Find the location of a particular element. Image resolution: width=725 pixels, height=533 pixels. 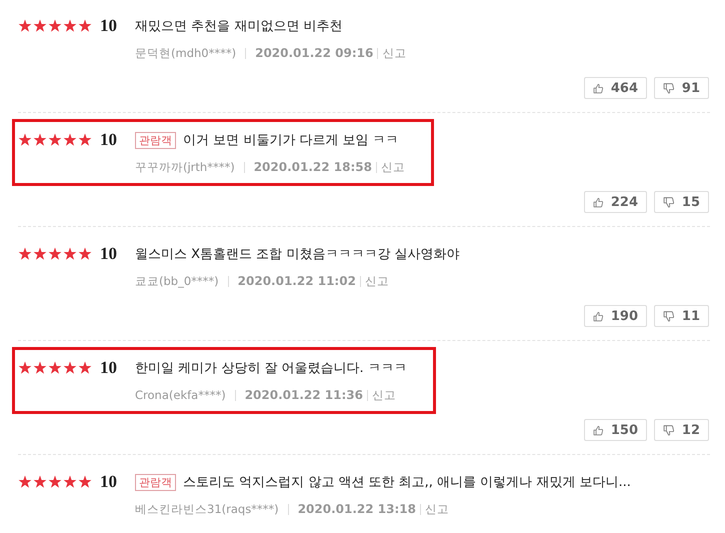

author-name: Crona(ekfa****) is located at coordinates (180, 395).